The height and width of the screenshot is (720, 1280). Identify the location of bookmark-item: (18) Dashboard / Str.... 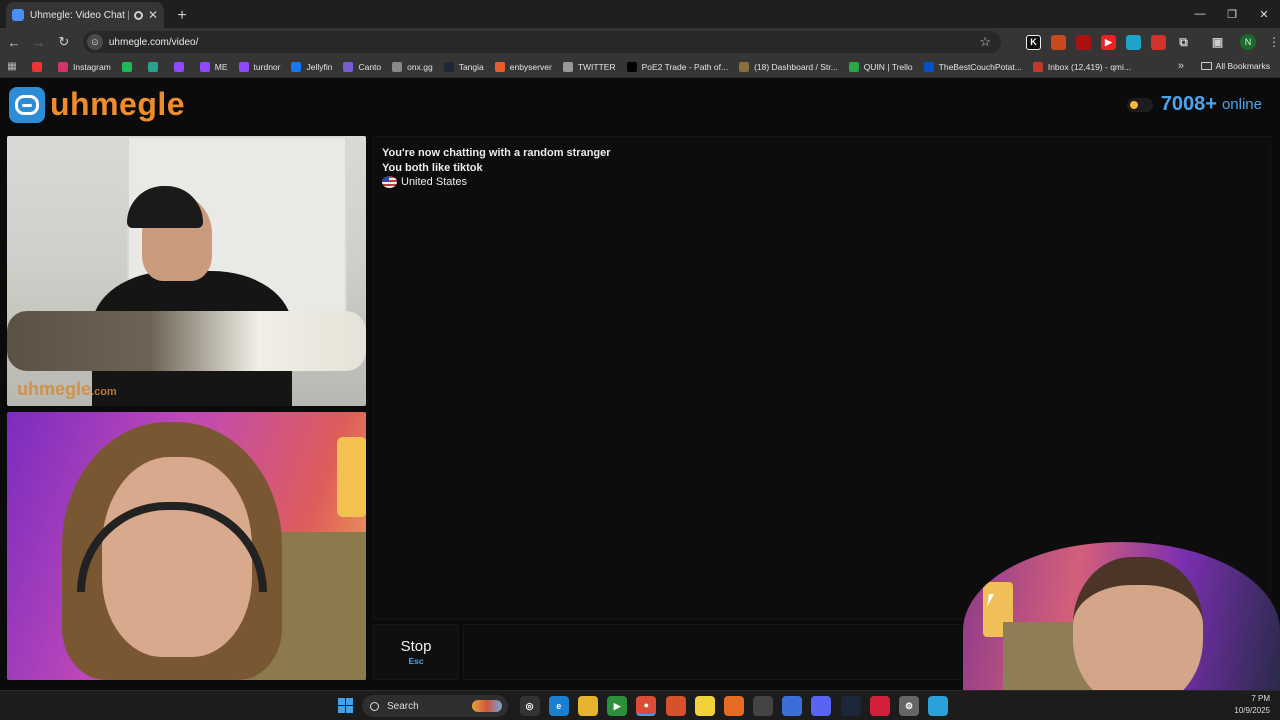
(788, 66).